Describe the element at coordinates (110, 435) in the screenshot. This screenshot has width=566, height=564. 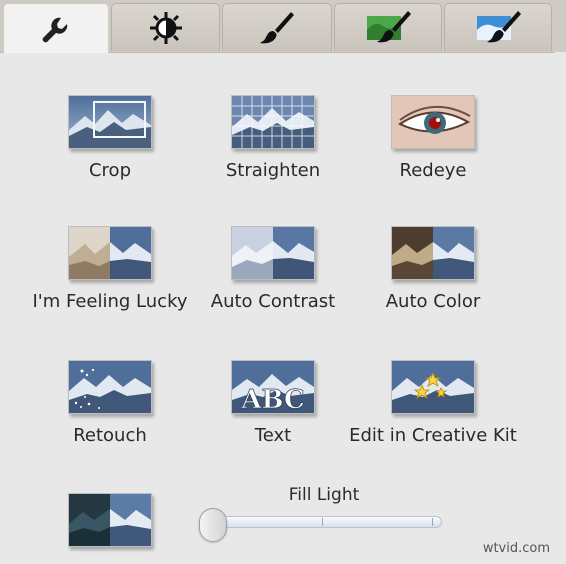
I see `retouch-label: Retouch` at that location.